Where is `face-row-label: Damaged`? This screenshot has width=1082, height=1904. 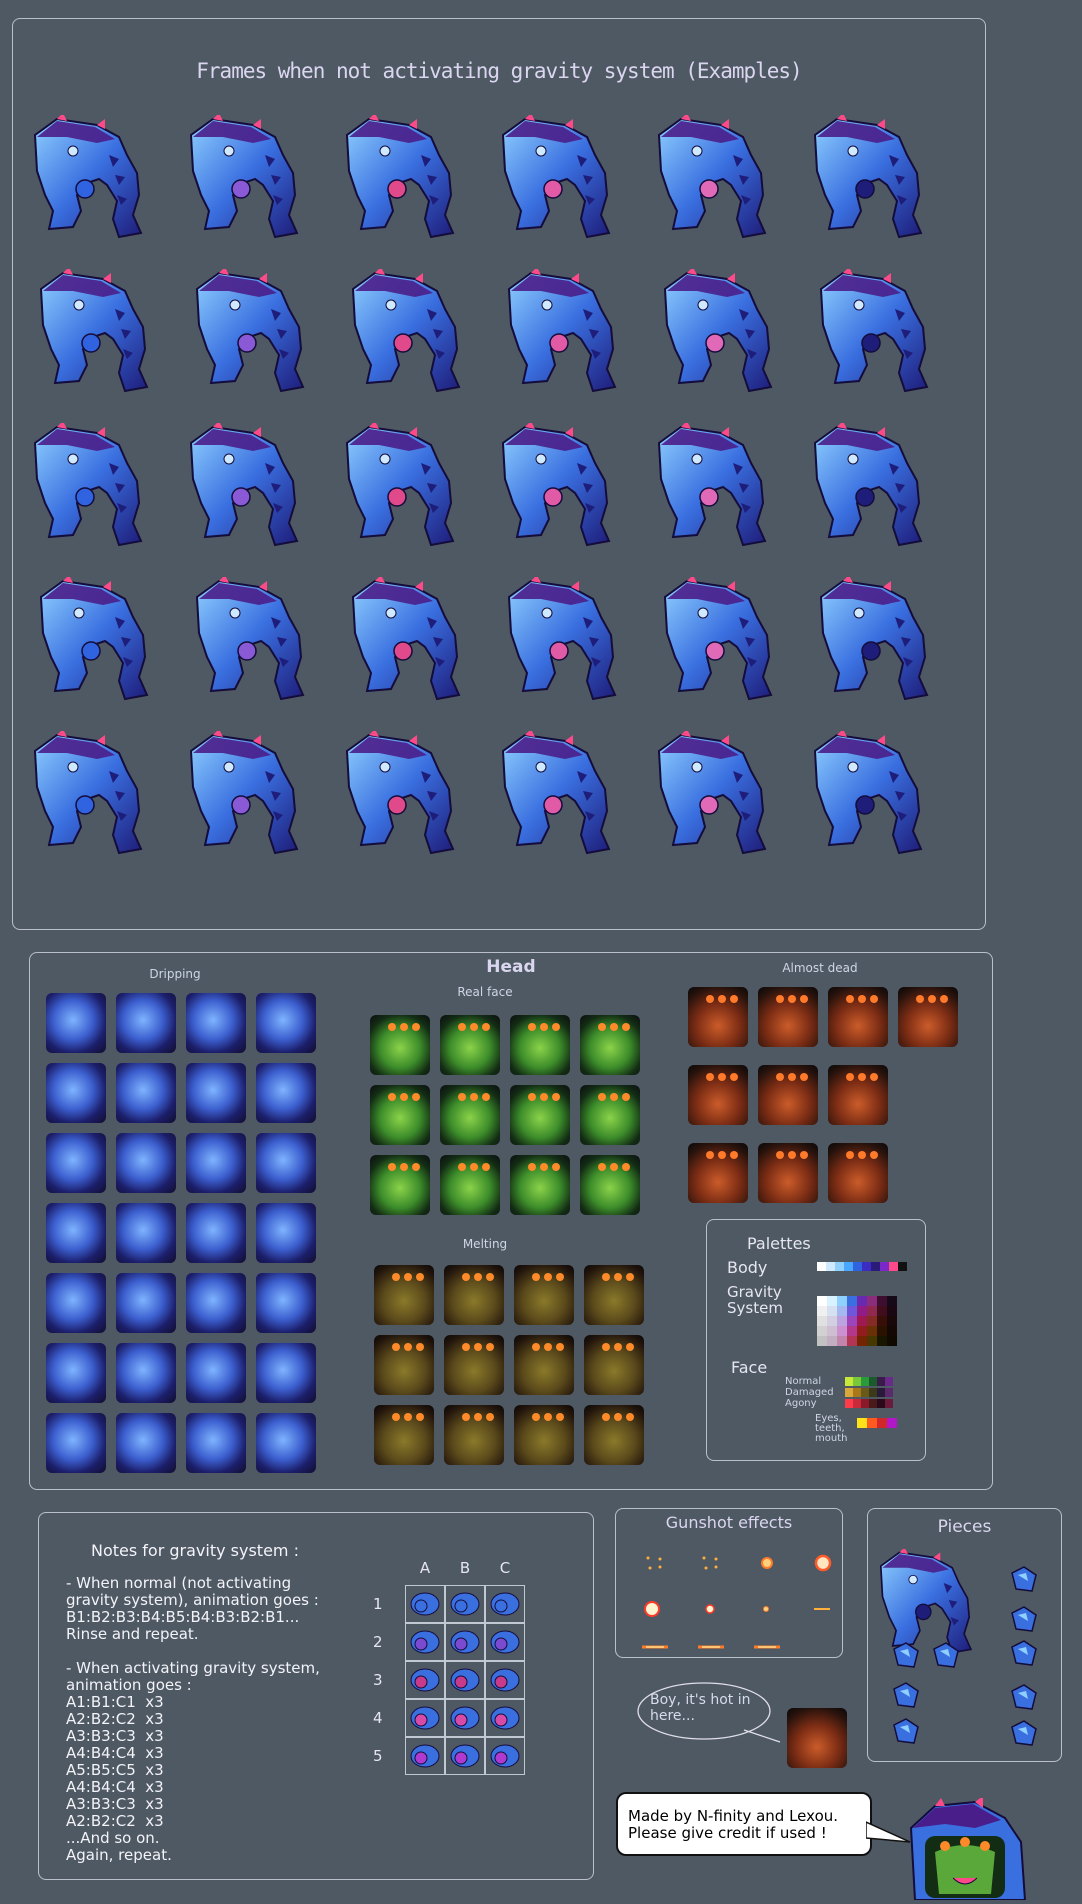
face-row-label: Damaged is located at coordinates (809, 1392).